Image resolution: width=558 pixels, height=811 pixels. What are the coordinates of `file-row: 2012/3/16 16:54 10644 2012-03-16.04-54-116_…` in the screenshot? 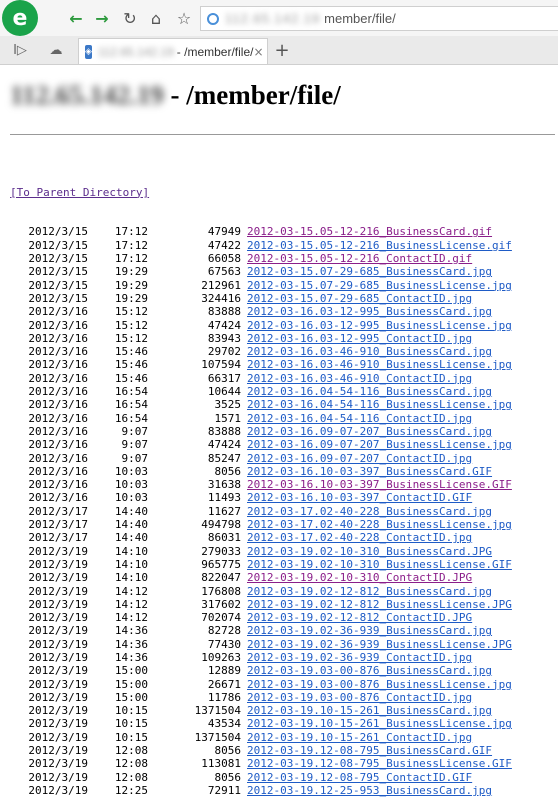 It's located at (261, 391).